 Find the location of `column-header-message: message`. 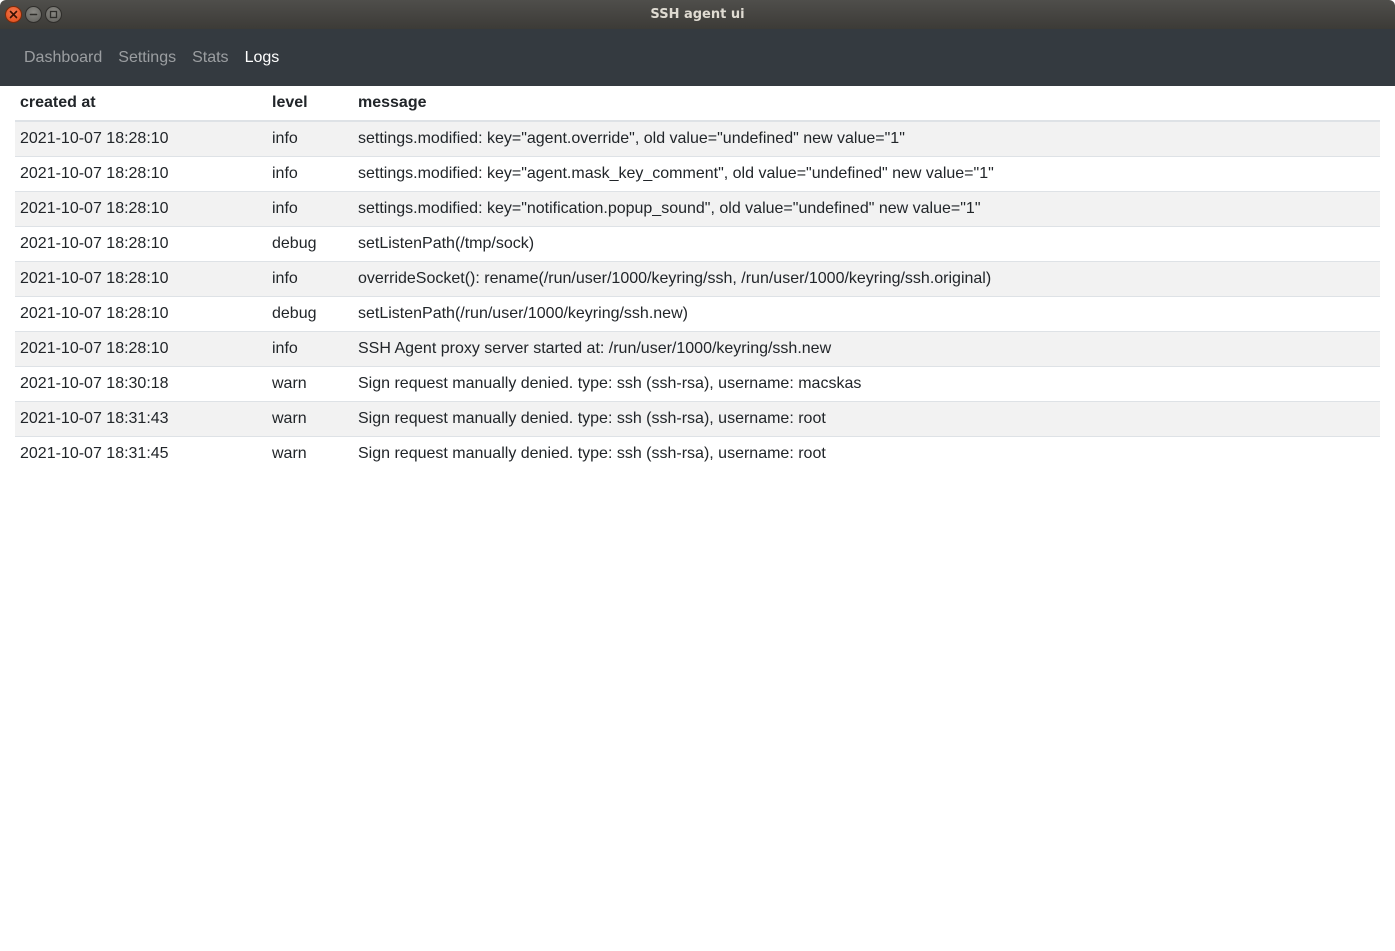

column-header-message: message is located at coordinates (866, 104).